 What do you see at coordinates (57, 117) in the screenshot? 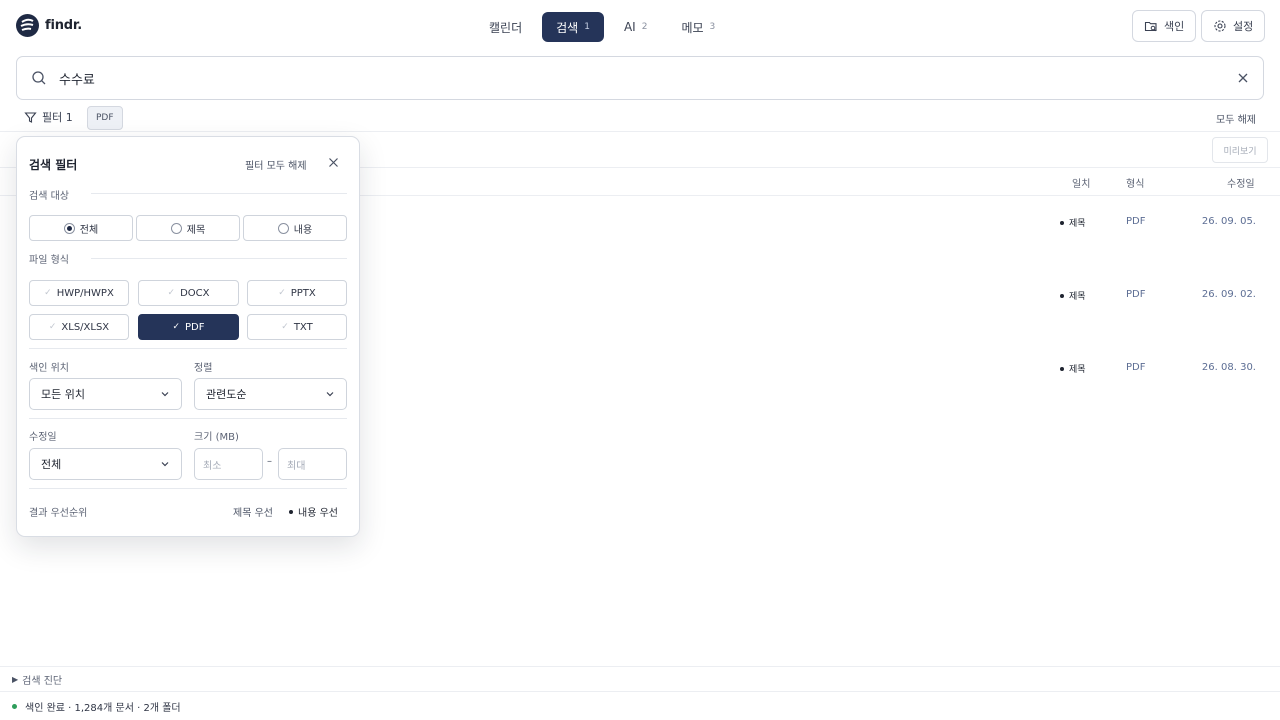
I see `filter-toggle-label: 필터 1` at bounding box center [57, 117].